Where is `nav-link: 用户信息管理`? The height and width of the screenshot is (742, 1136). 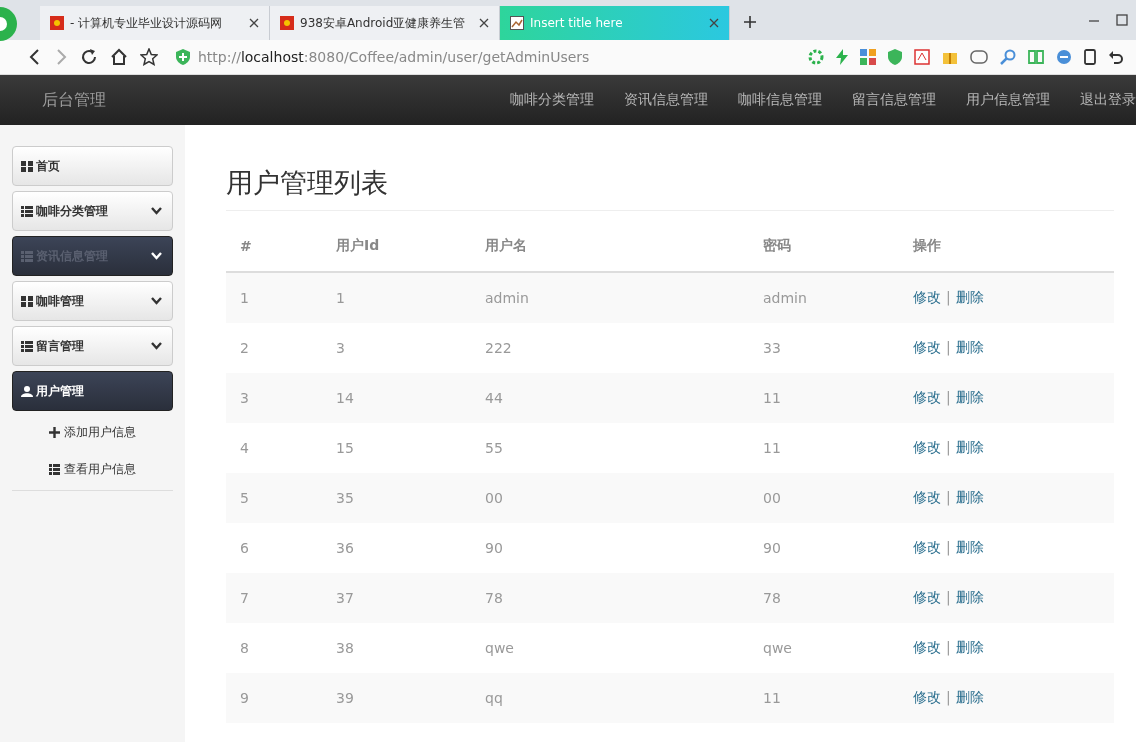
nav-link: 用户信息管理 is located at coordinates (1008, 100).